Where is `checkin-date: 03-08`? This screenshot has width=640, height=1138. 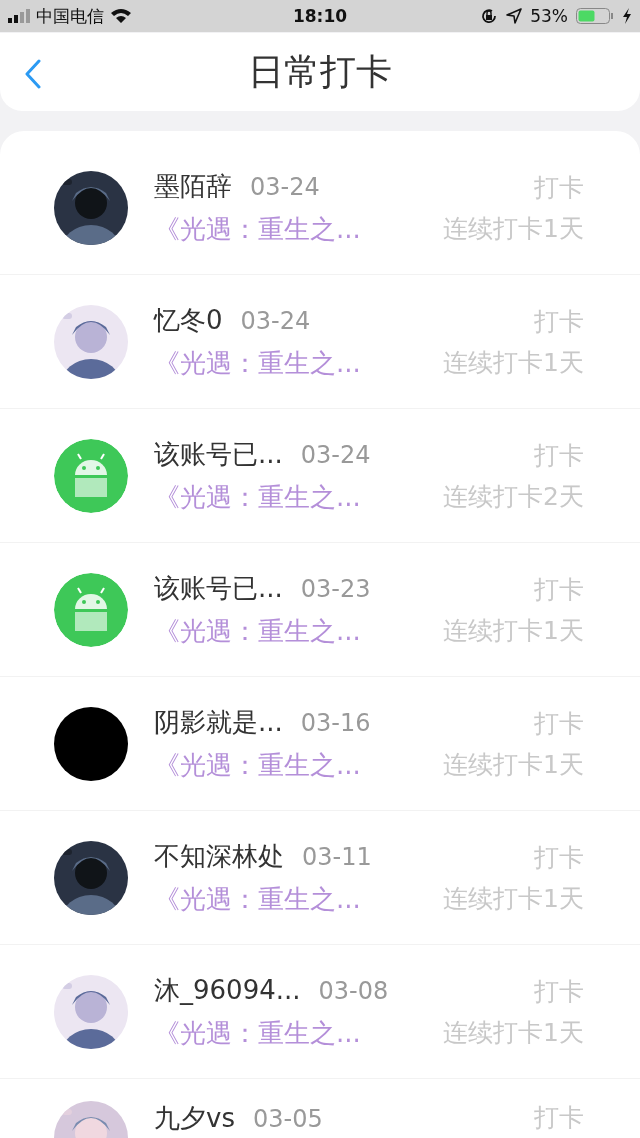
checkin-date: 03-08 is located at coordinates (353, 990).